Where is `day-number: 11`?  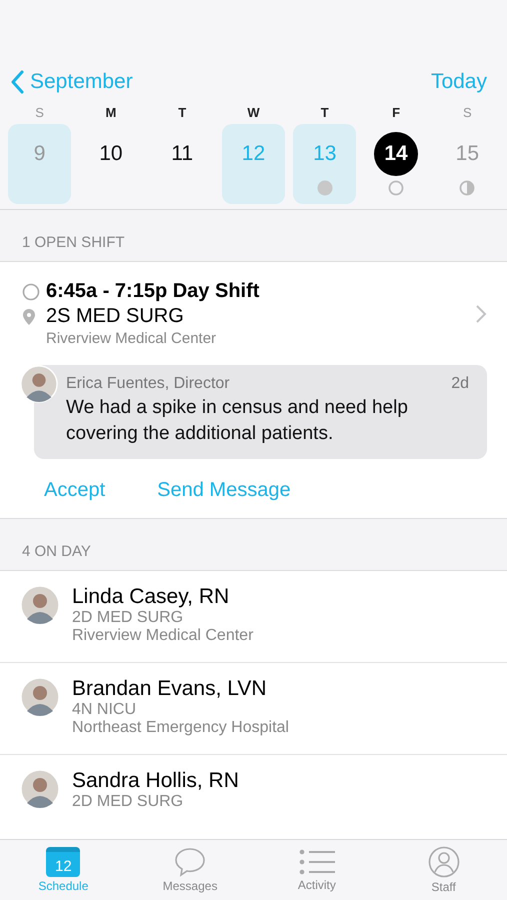 day-number: 11 is located at coordinates (182, 154).